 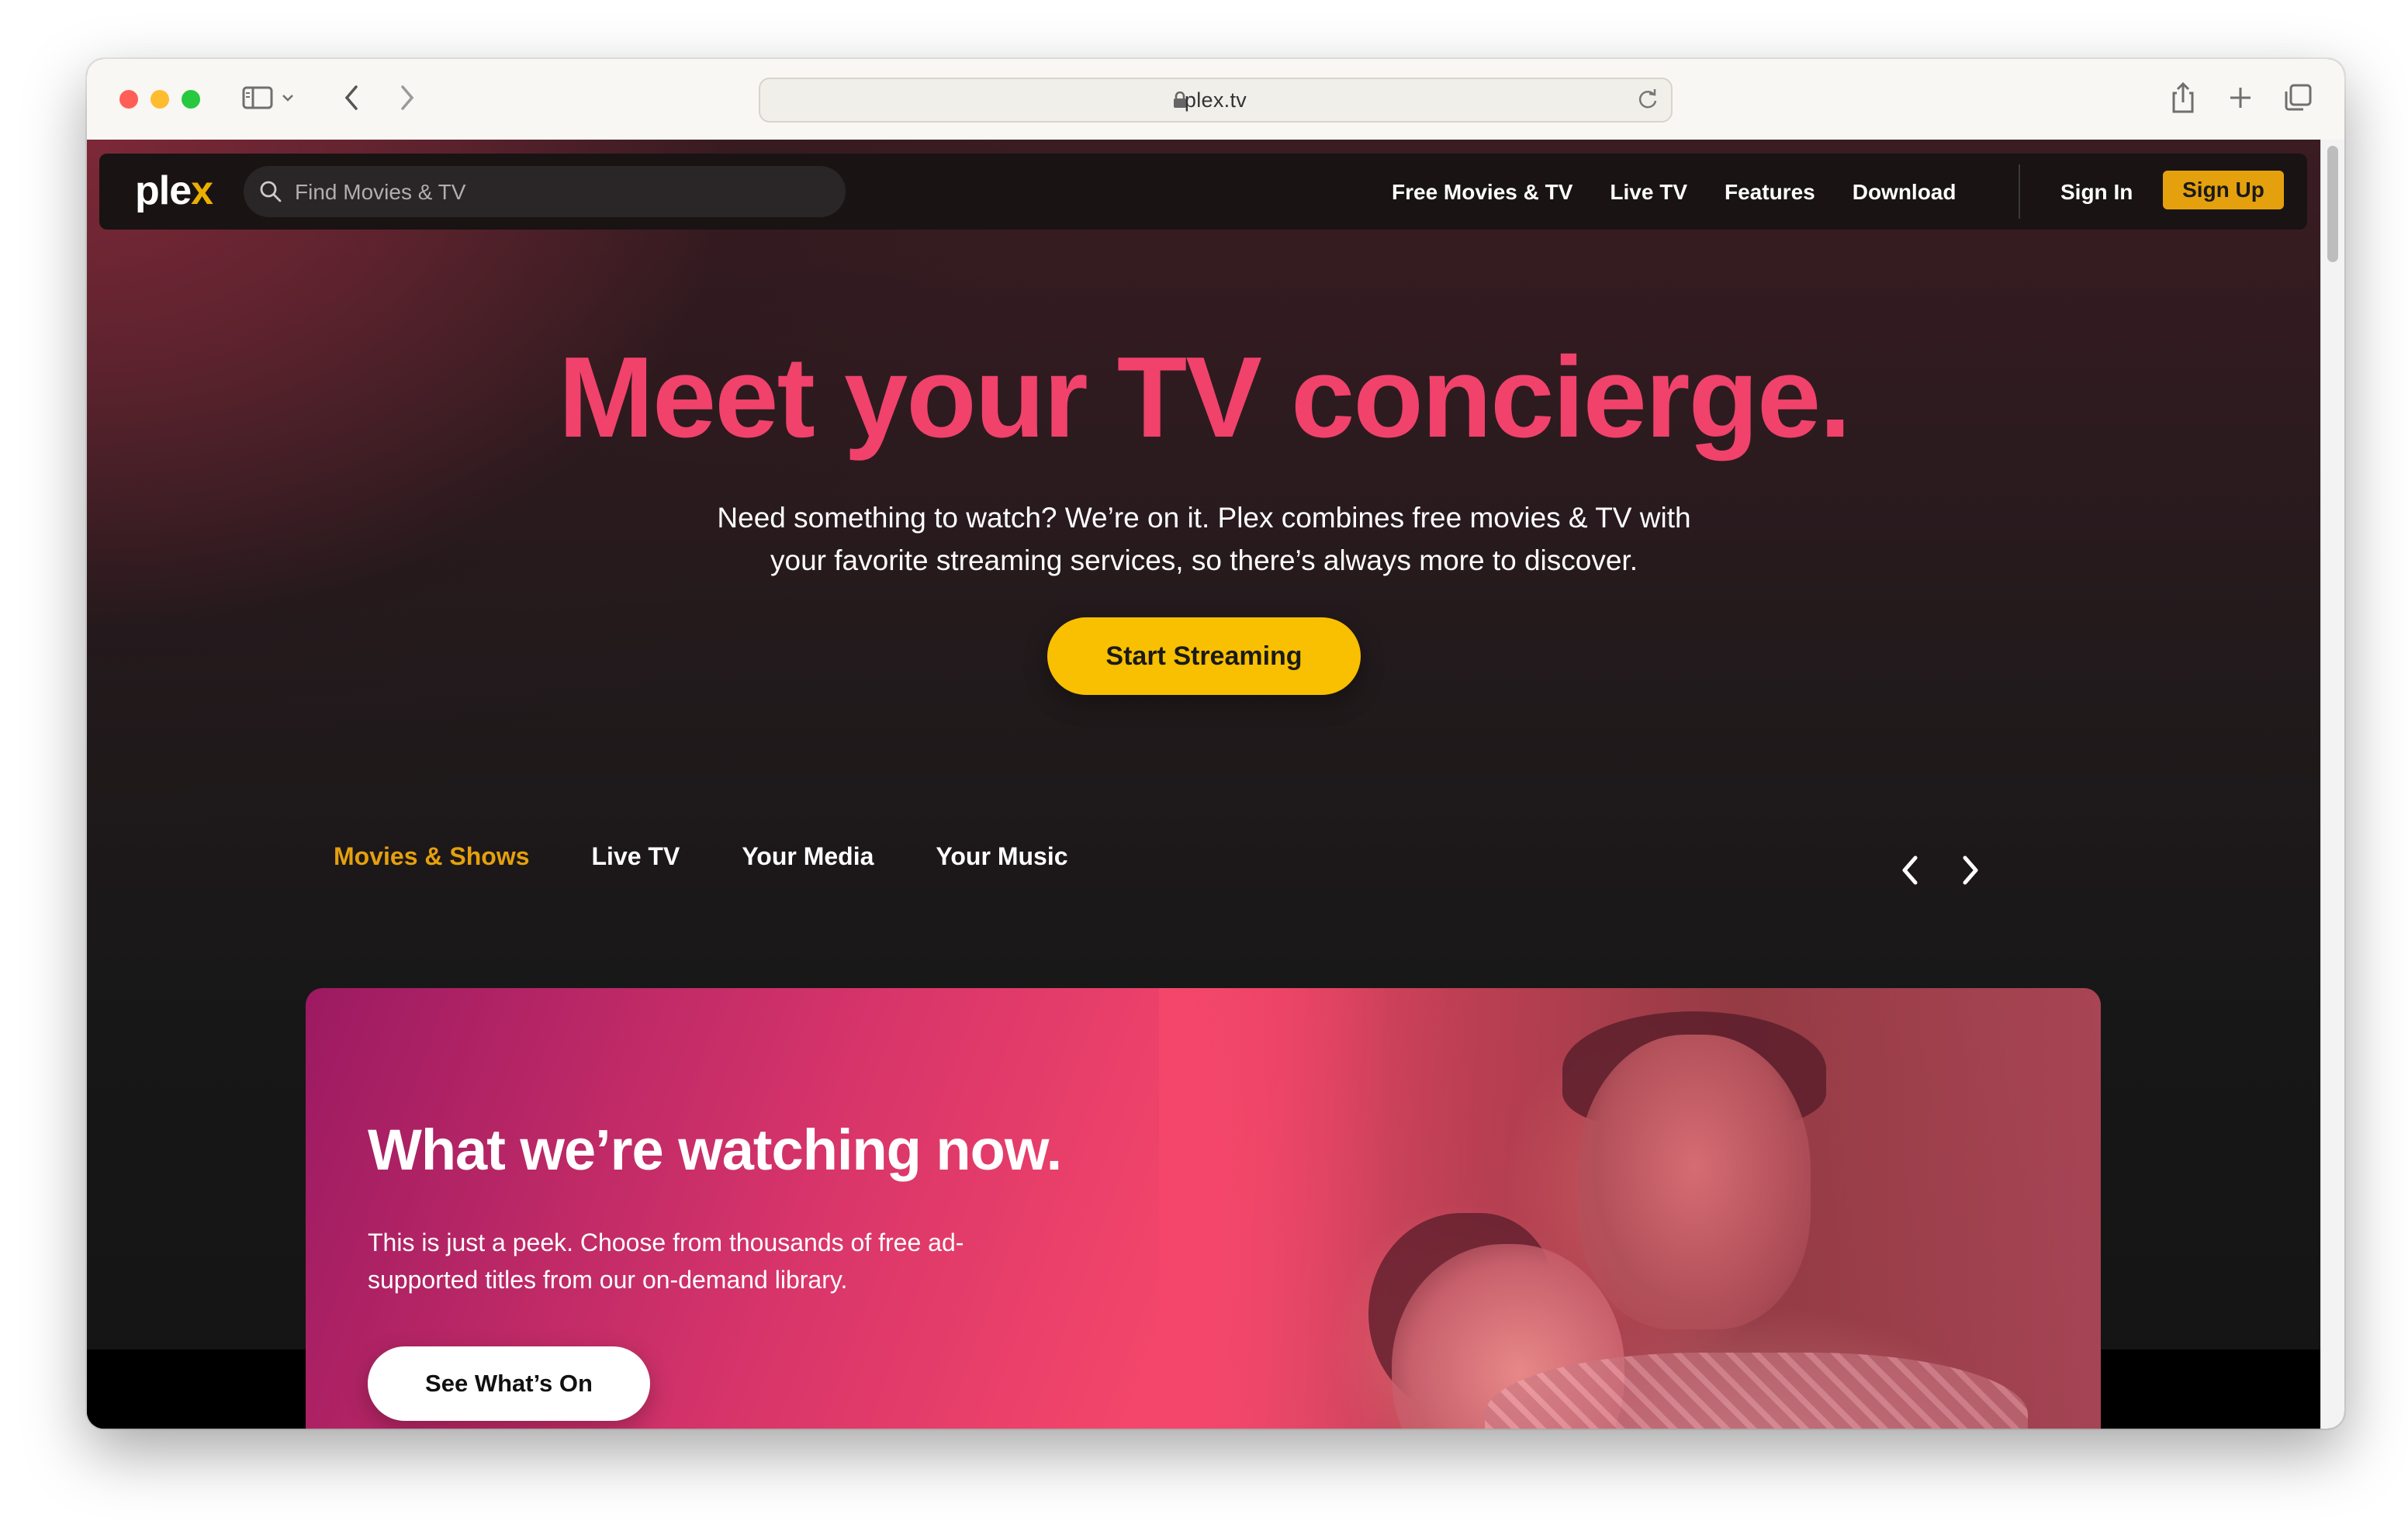 What do you see at coordinates (1970, 870) in the screenshot?
I see `carousel-next-icon` at bounding box center [1970, 870].